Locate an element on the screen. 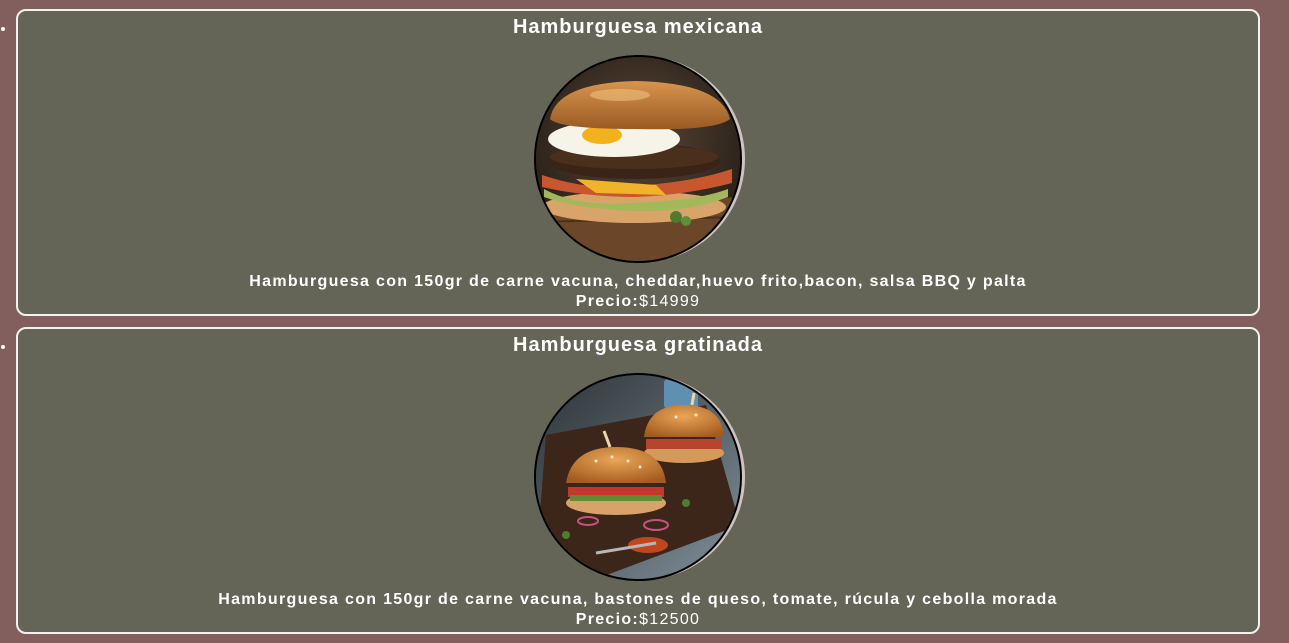 This screenshot has height=643, width=1289. price-value: $12500 is located at coordinates (670, 619).